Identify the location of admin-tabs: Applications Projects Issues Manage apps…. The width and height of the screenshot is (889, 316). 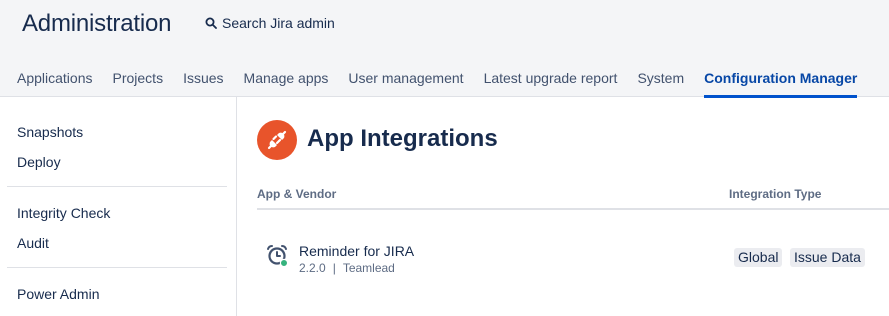
(438, 79).